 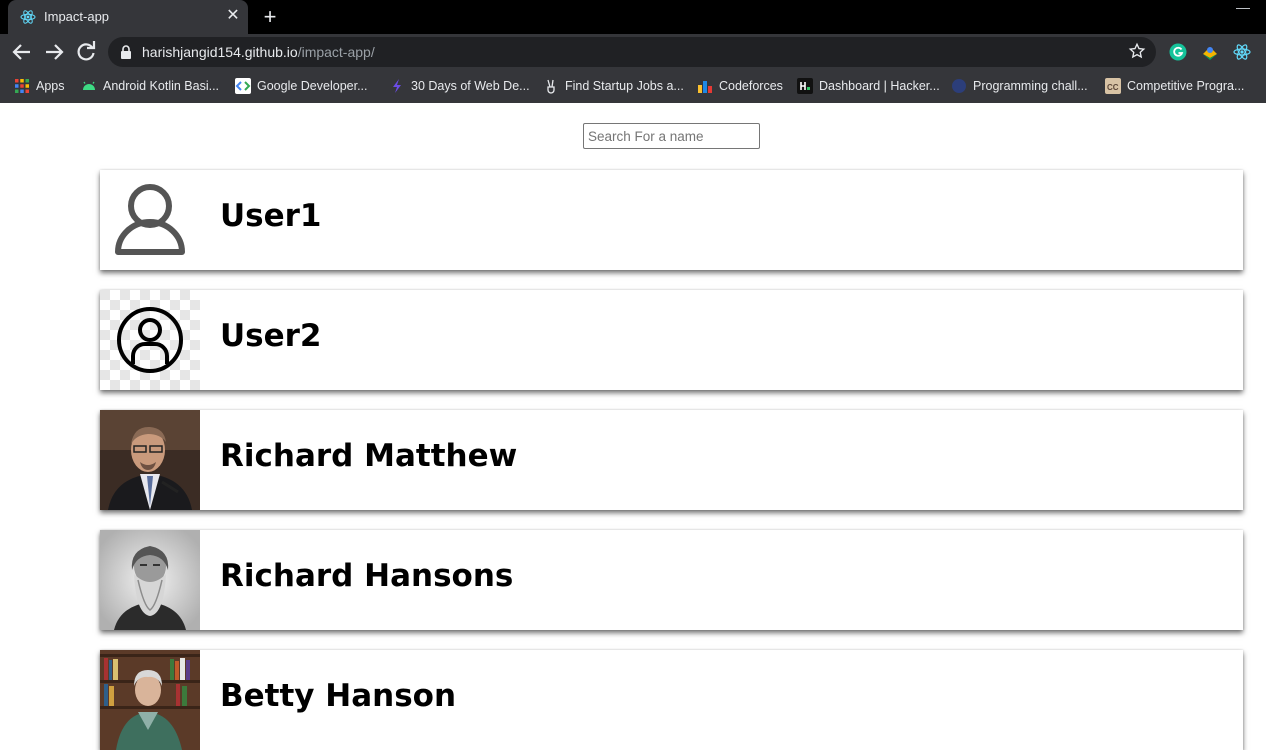 I want to click on user-name: Betty Hanson, so click(x=338, y=696).